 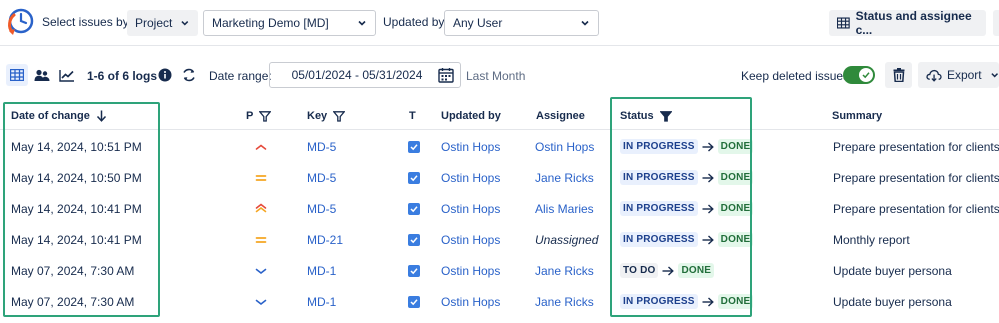 I want to click on column-header-assignee: Assignee, so click(x=560, y=116).